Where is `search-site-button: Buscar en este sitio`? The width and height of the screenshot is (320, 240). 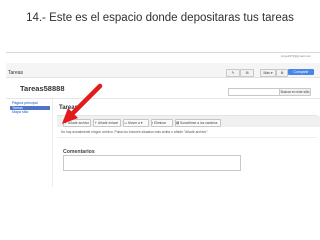 search-site-button: Buscar en este sitio is located at coordinates (295, 92).